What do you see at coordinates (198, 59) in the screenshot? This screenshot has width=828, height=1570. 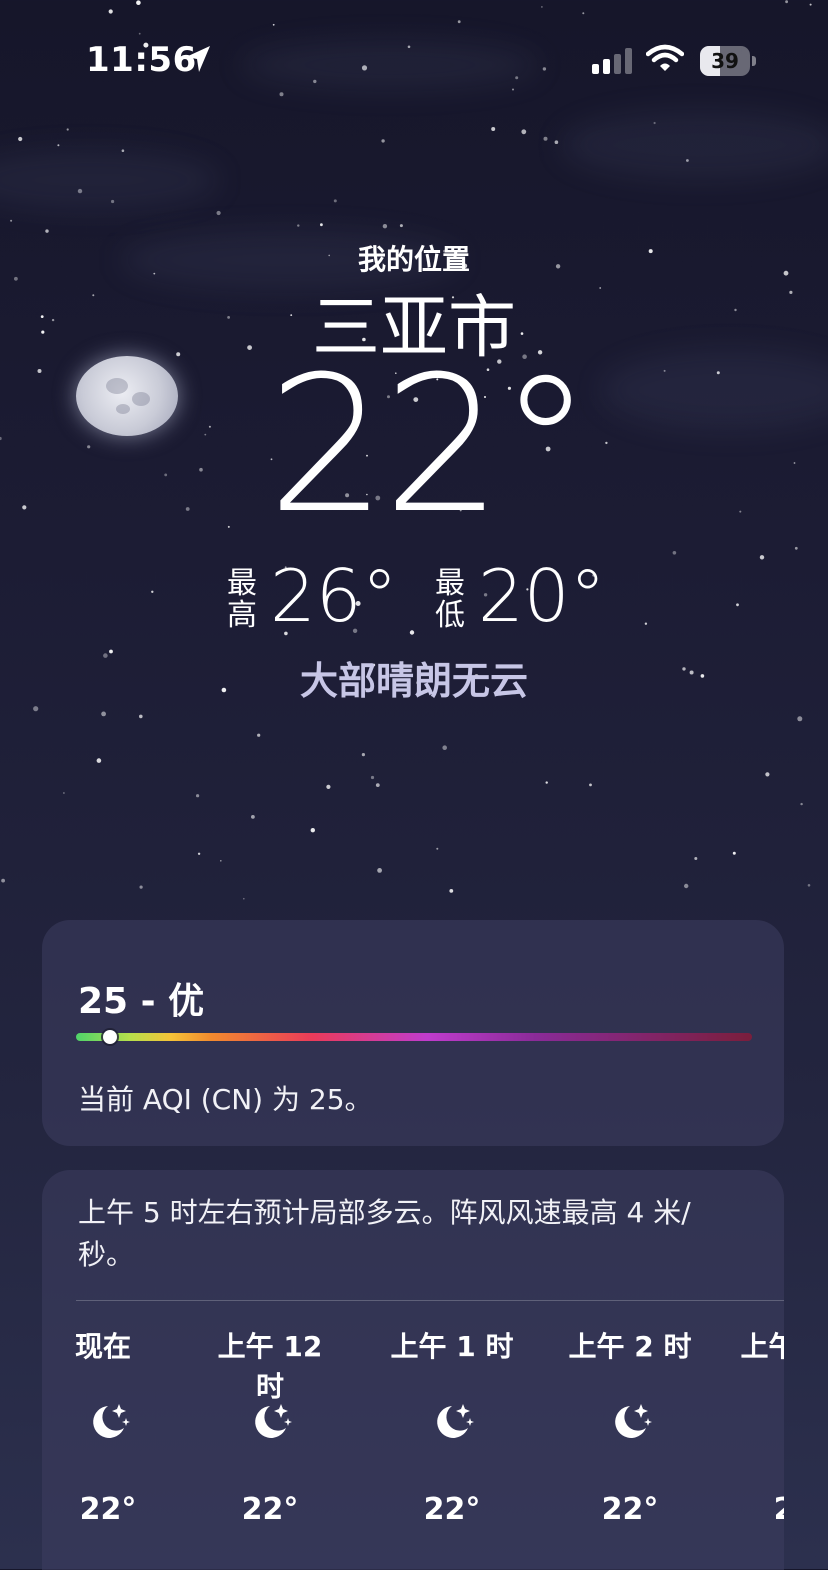 I see `location-arrow-icon` at bounding box center [198, 59].